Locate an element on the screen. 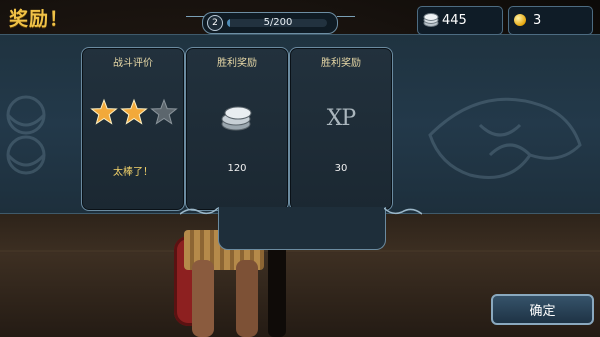  ornament-right is located at coordinates (403, 211).